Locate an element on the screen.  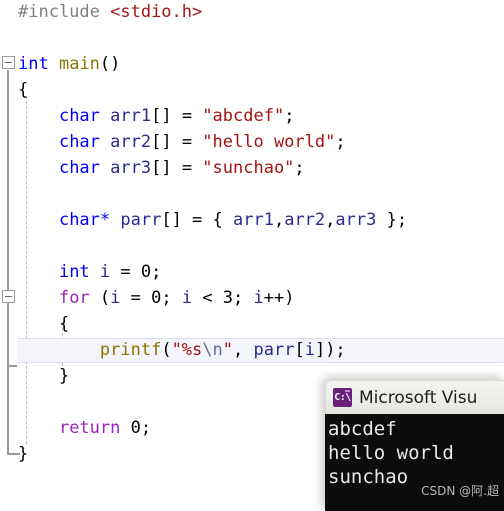
console-output-area: abcdef hello world sunchao CSDN @阿.超 is located at coordinates (414, 462).